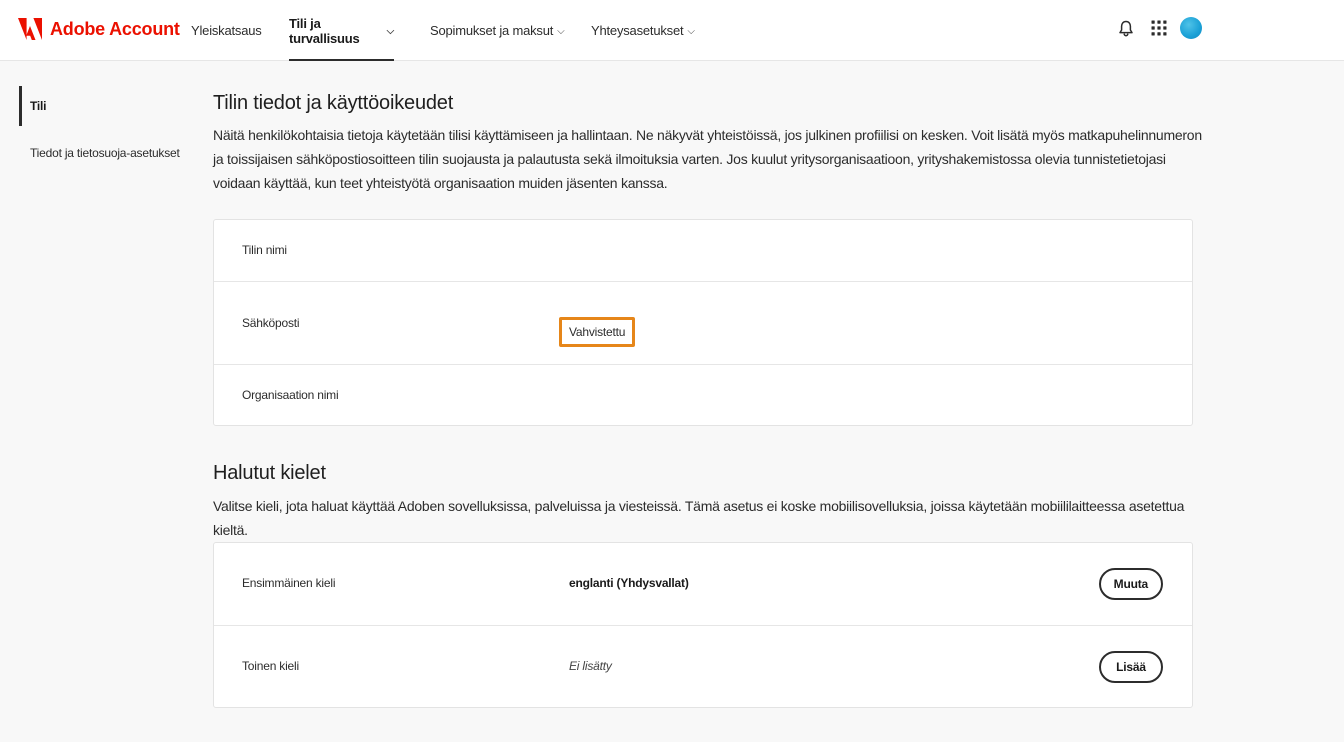 The image size is (1344, 742). Describe the element at coordinates (324, 30) in the screenshot. I see `nav-account-security-label: Tili ja turvallisuus` at that location.